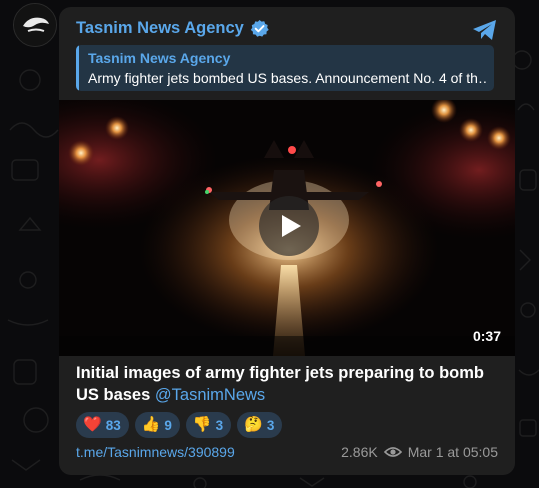 Image resolution: width=539 pixels, height=488 pixels. I want to click on post-date: Mar 1 at 05:05, so click(452, 452).